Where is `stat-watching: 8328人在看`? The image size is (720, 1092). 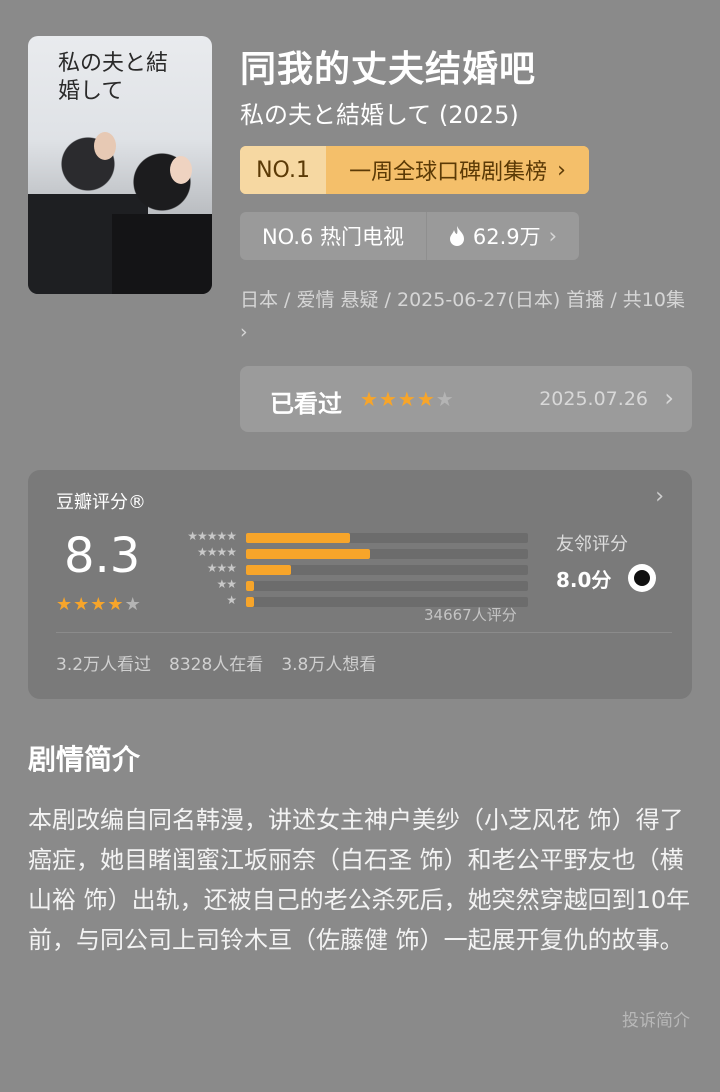 stat-watching: 8328人在看 is located at coordinates (216, 662).